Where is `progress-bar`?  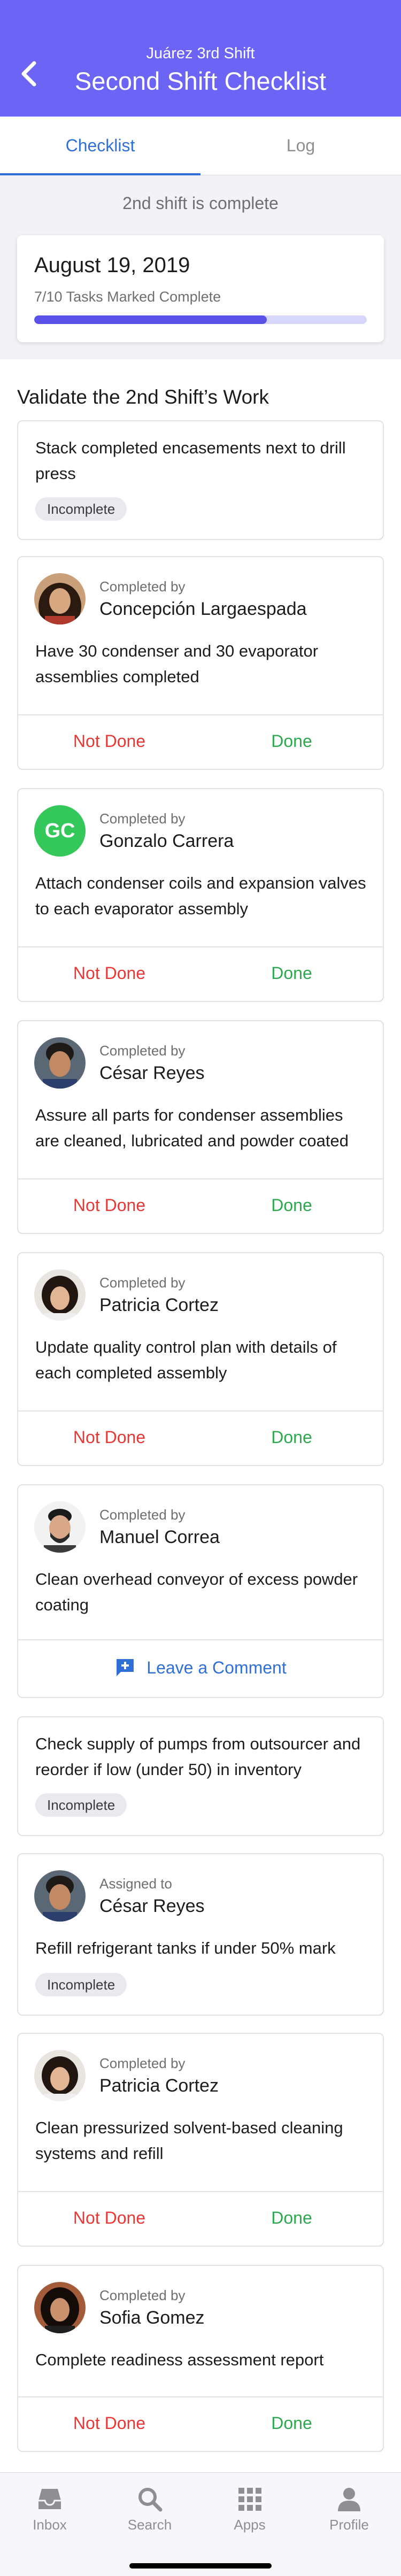 progress-bar is located at coordinates (200, 319).